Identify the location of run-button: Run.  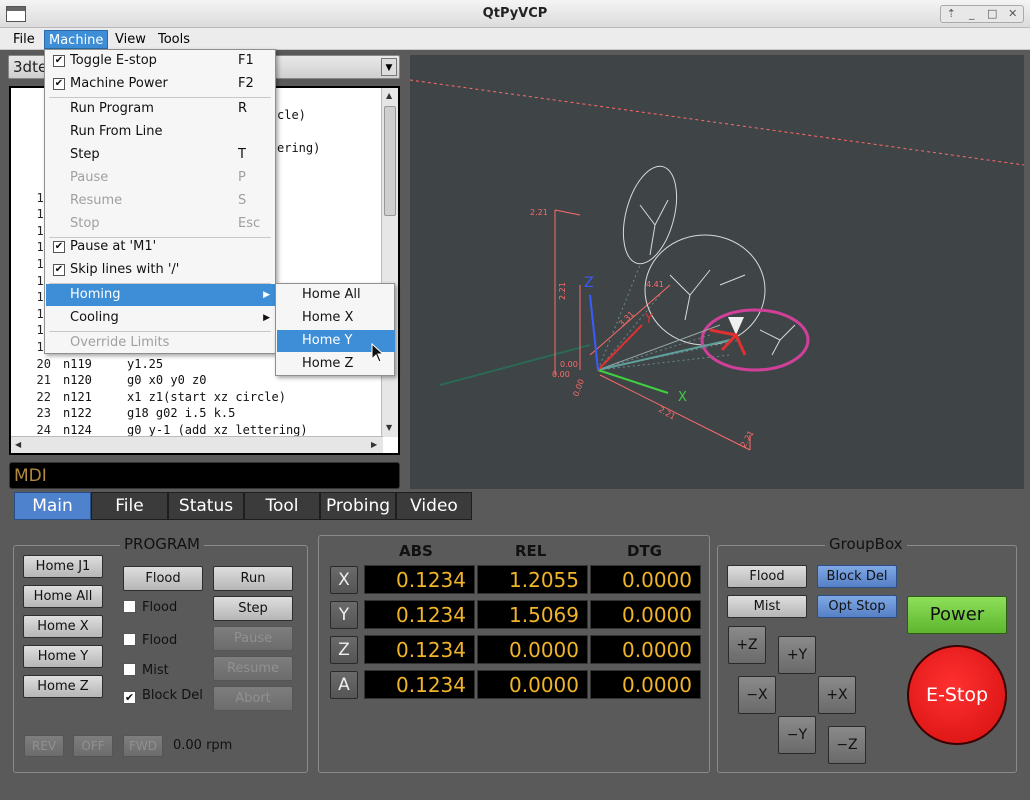
(253, 578).